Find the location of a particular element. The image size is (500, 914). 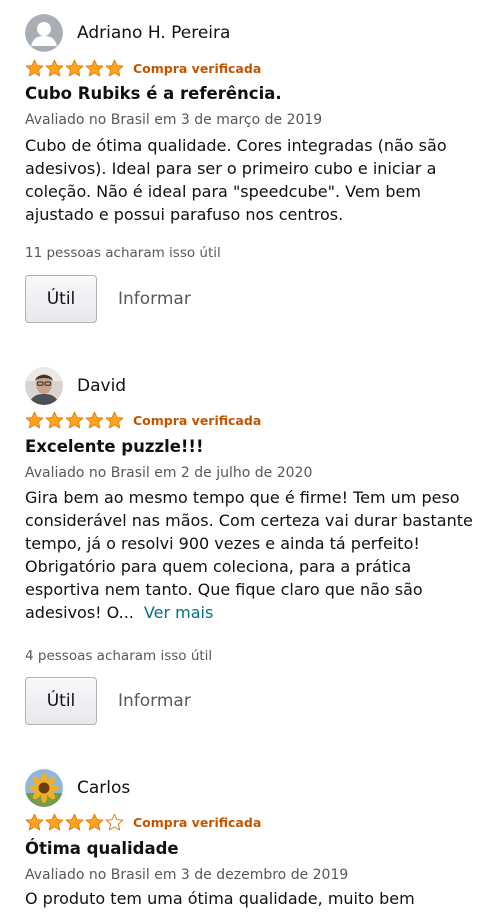

reviewer-header: Adriano H. Pereira is located at coordinates (127, 33).